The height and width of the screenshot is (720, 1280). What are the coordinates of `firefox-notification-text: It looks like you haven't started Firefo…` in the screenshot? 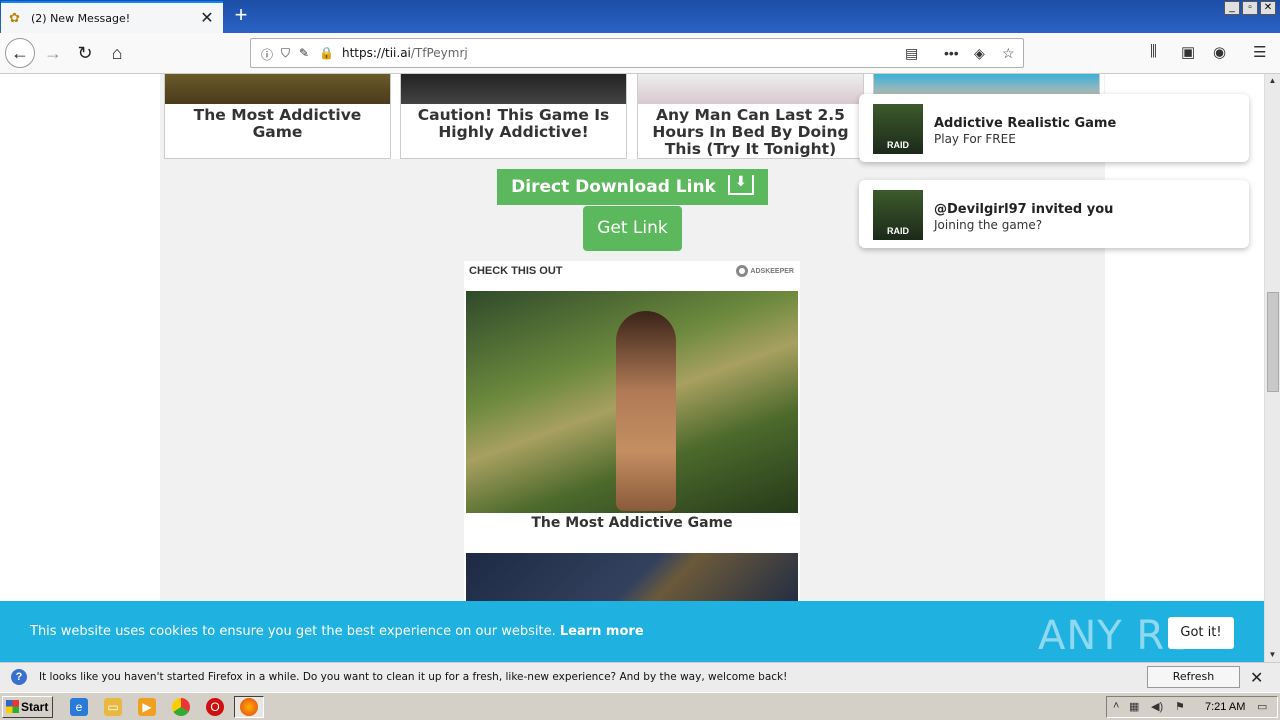 It's located at (413, 677).